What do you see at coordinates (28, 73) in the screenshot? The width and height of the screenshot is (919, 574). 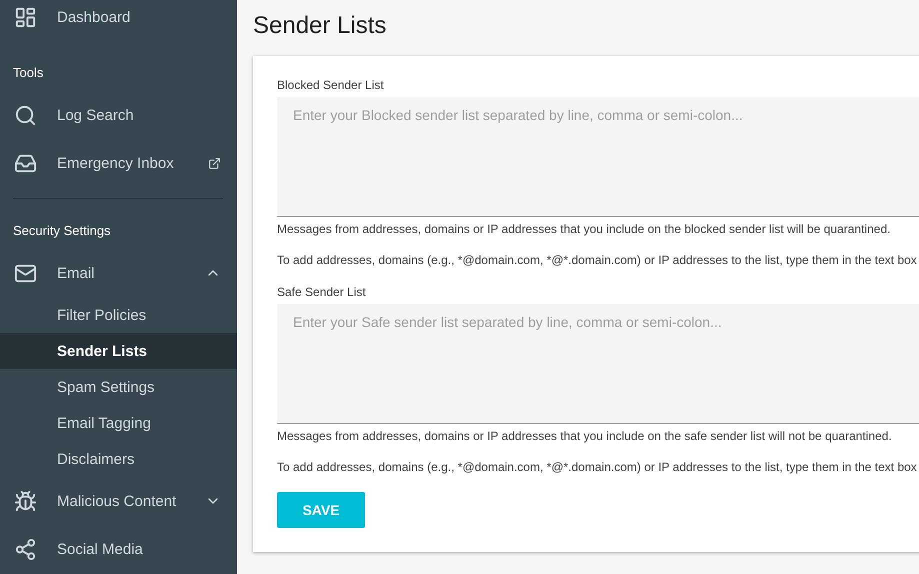 I see `section-title: Tools` at bounding box center [28, 73].